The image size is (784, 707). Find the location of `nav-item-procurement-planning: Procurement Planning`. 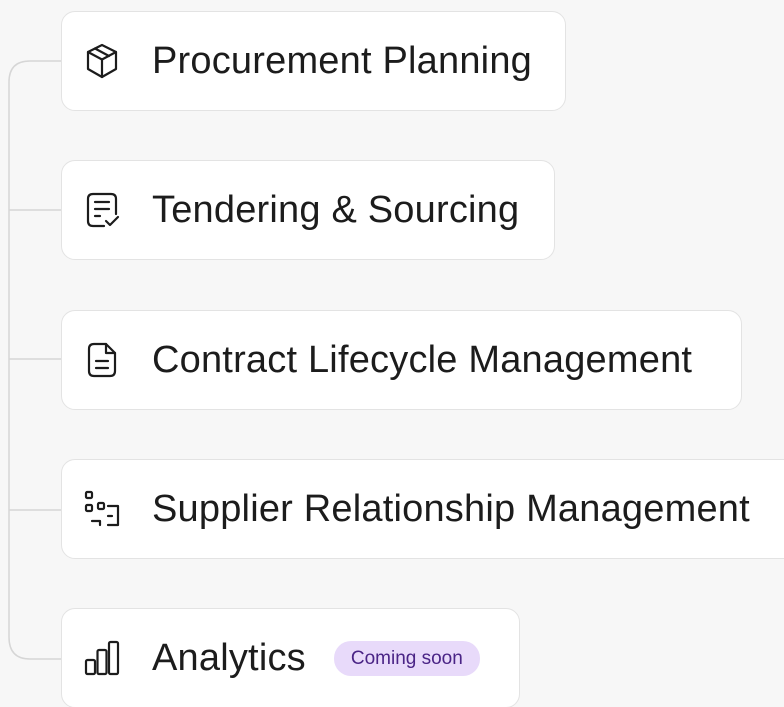

nav-item-procurement-planning: Procurement Planning is located at coordinates (313, 61).